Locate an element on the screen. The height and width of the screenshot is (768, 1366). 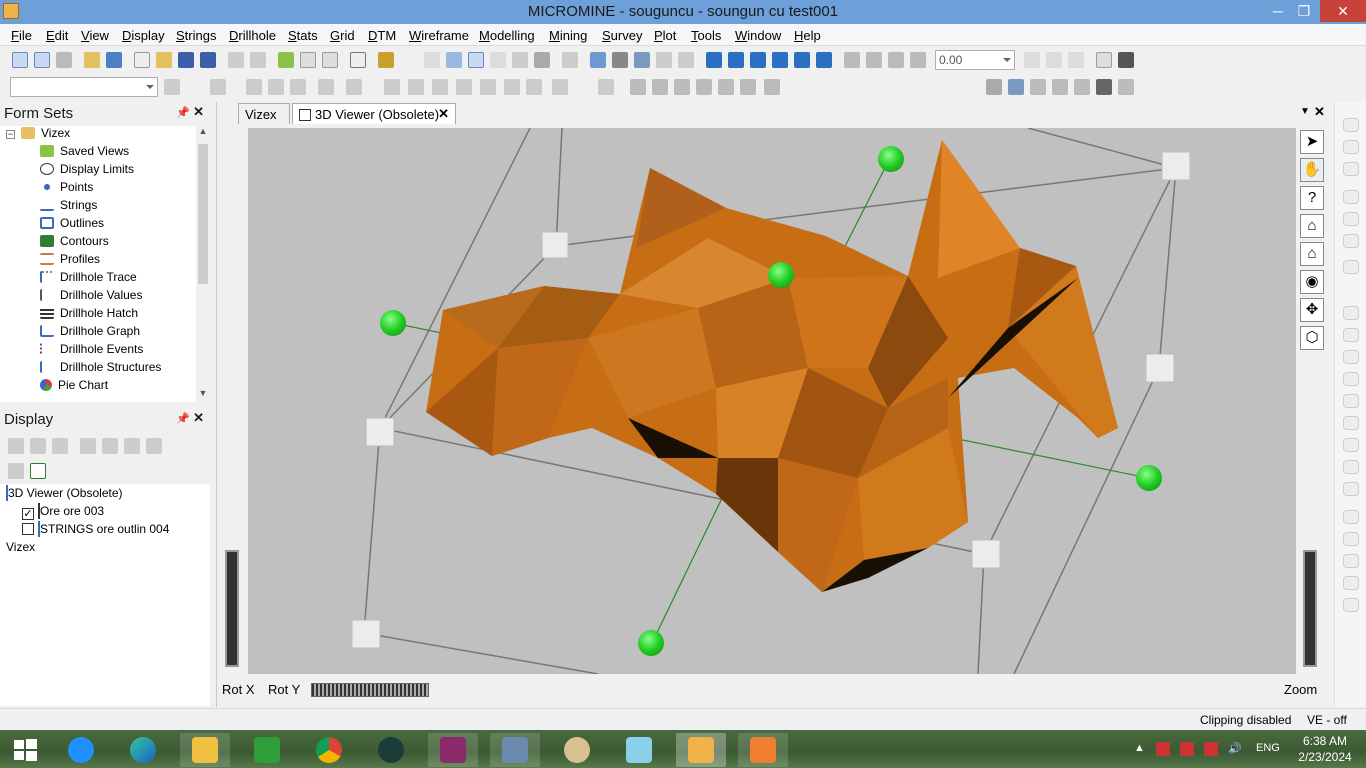
forms-icon is located at coordinates (20, 60).